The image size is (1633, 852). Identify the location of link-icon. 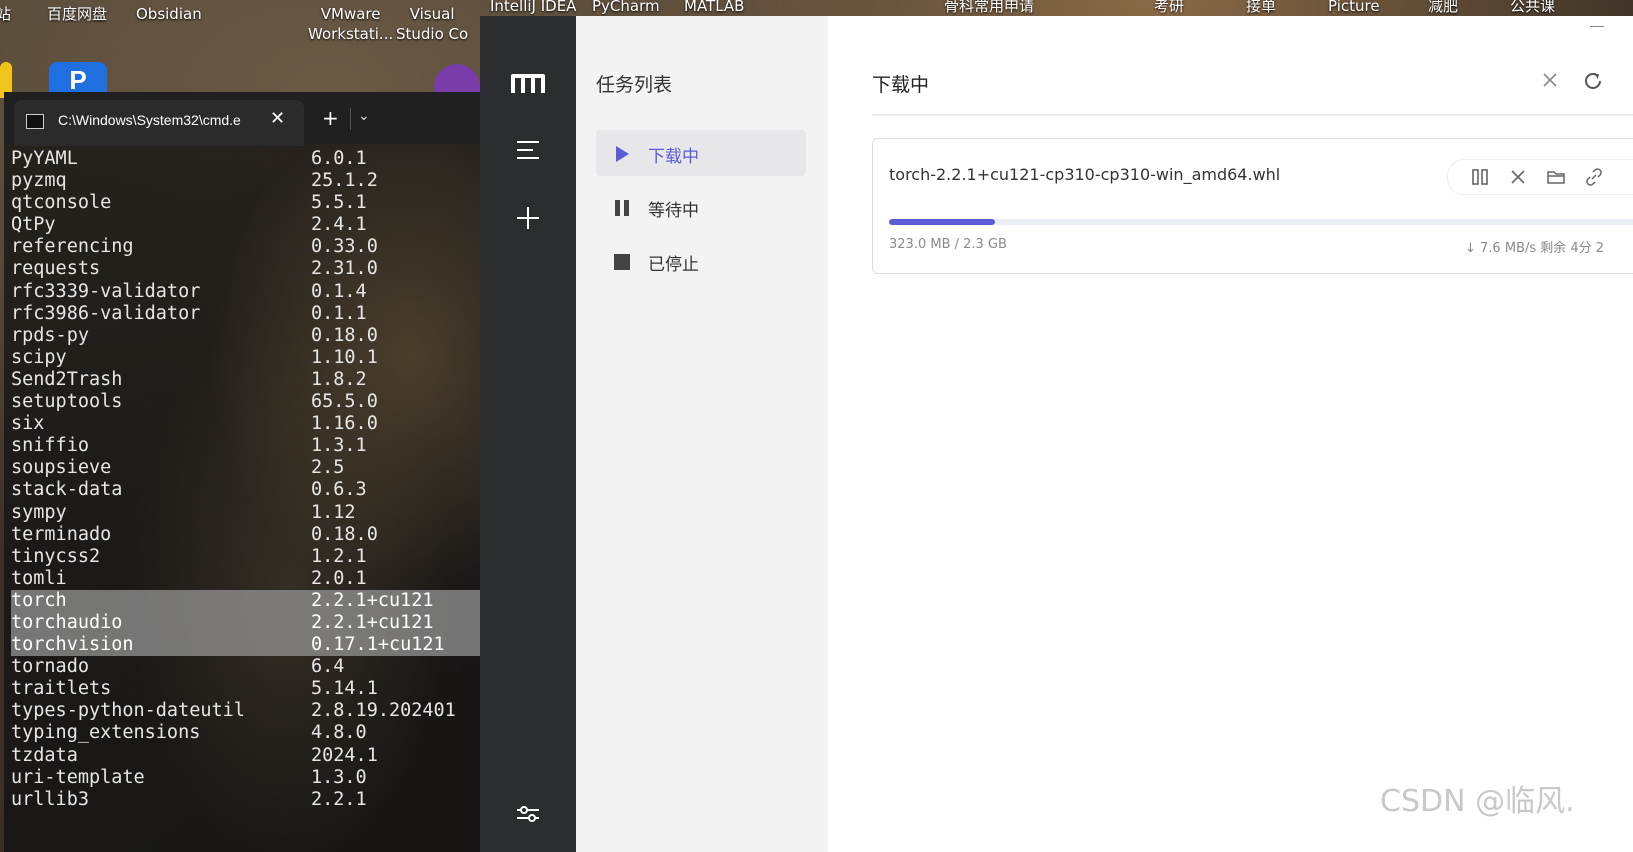
(1594, 177).